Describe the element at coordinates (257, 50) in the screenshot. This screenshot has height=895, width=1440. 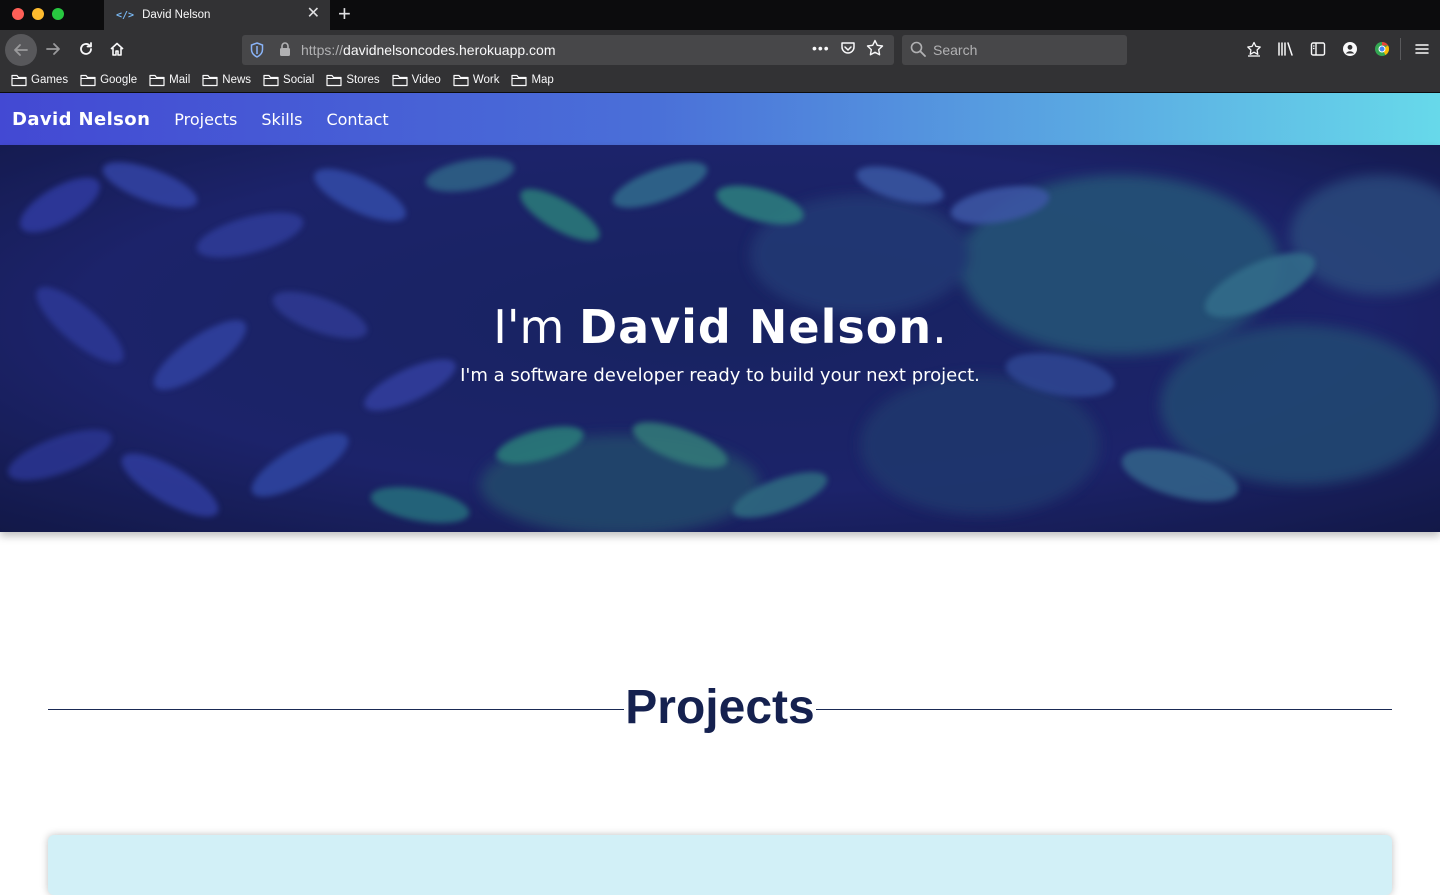
I see `shield-icon` at that location.